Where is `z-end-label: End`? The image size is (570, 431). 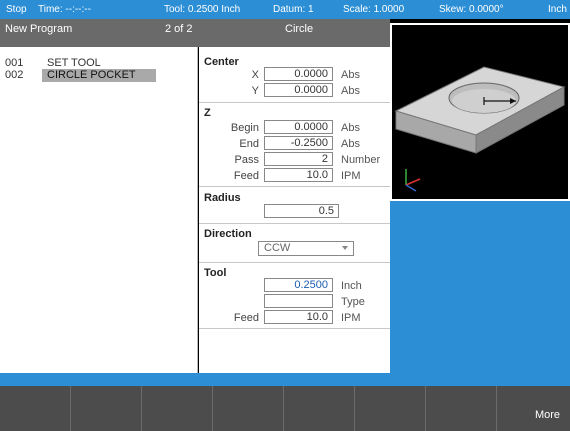
z-end-label: End is located at coordinates (249, 144).